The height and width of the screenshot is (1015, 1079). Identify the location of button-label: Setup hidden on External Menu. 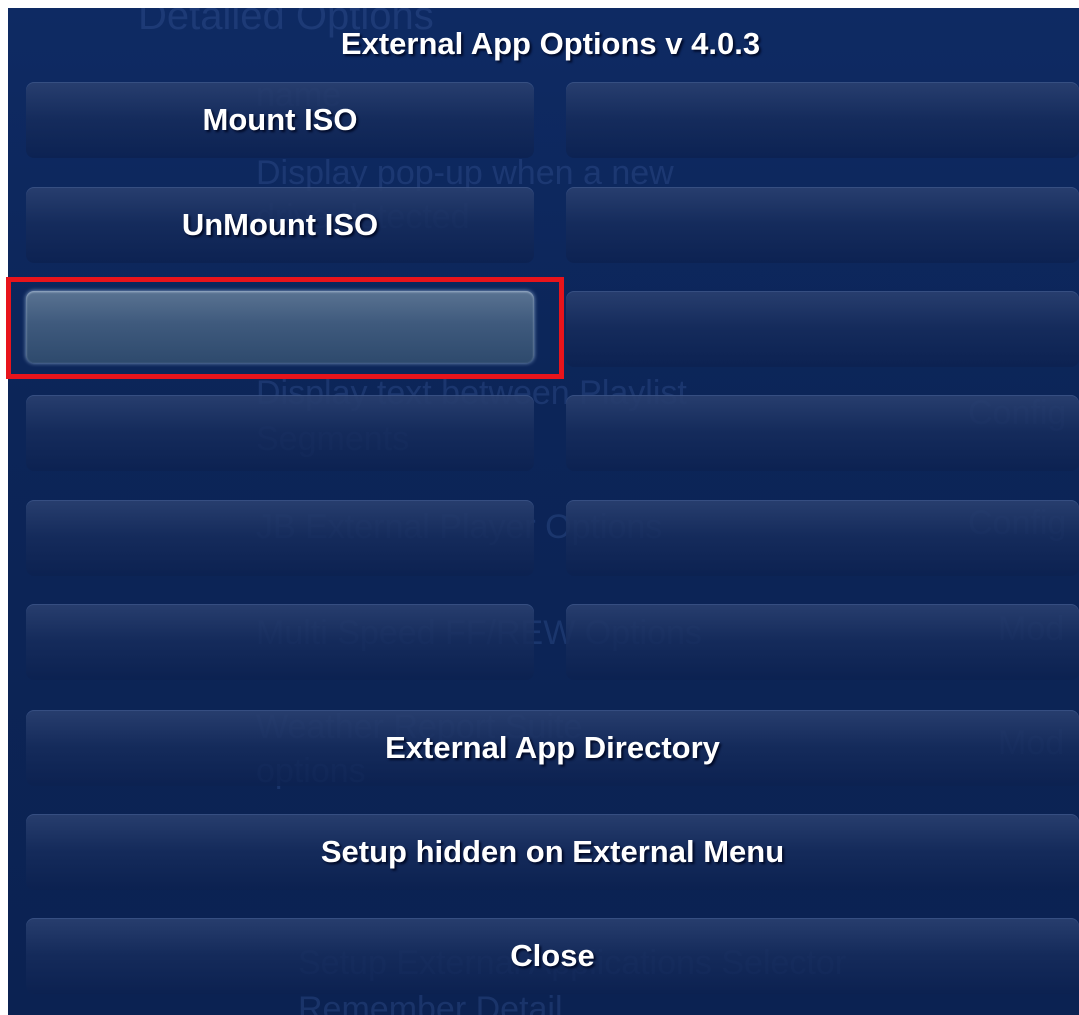
(552, 851).